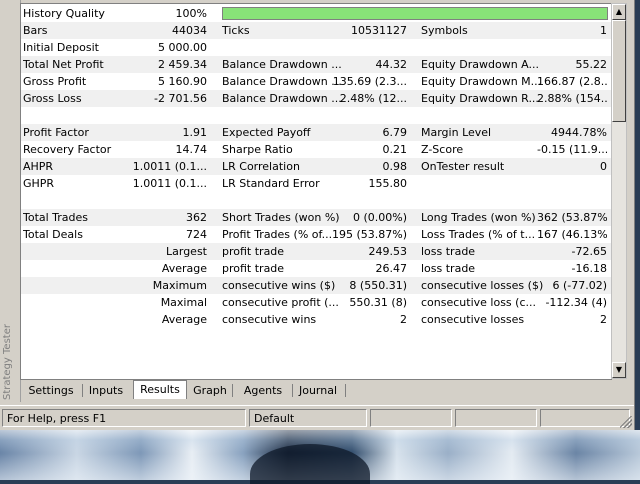  What do you see at coordinates (308, 418) in the screenshot?
I see `status-profile: Default` at bounding box center [308, 418].